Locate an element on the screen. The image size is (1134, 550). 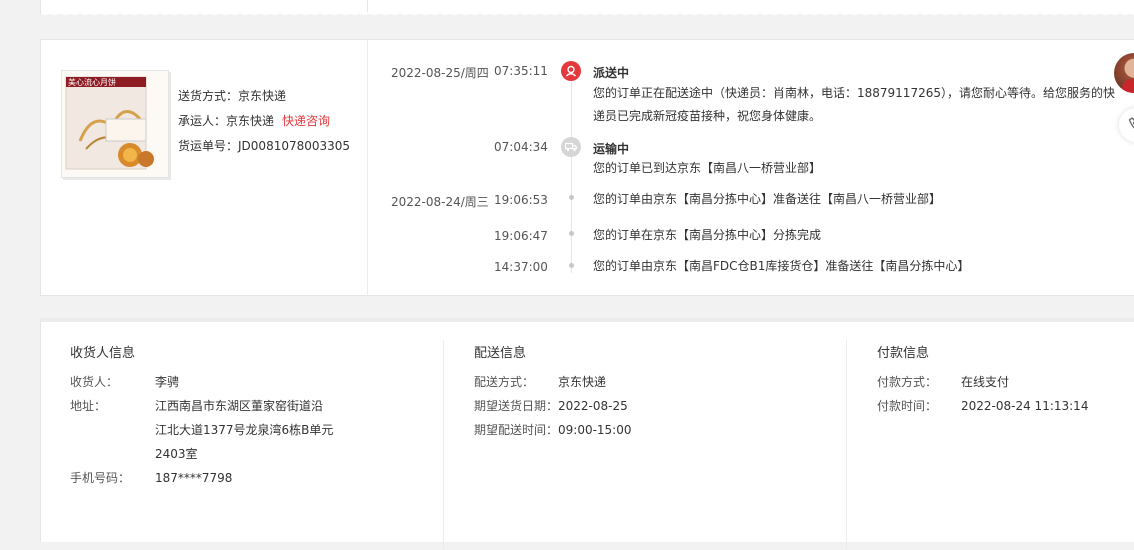
expected-date: 2022-08-25 is located at coordinates (593, 406).